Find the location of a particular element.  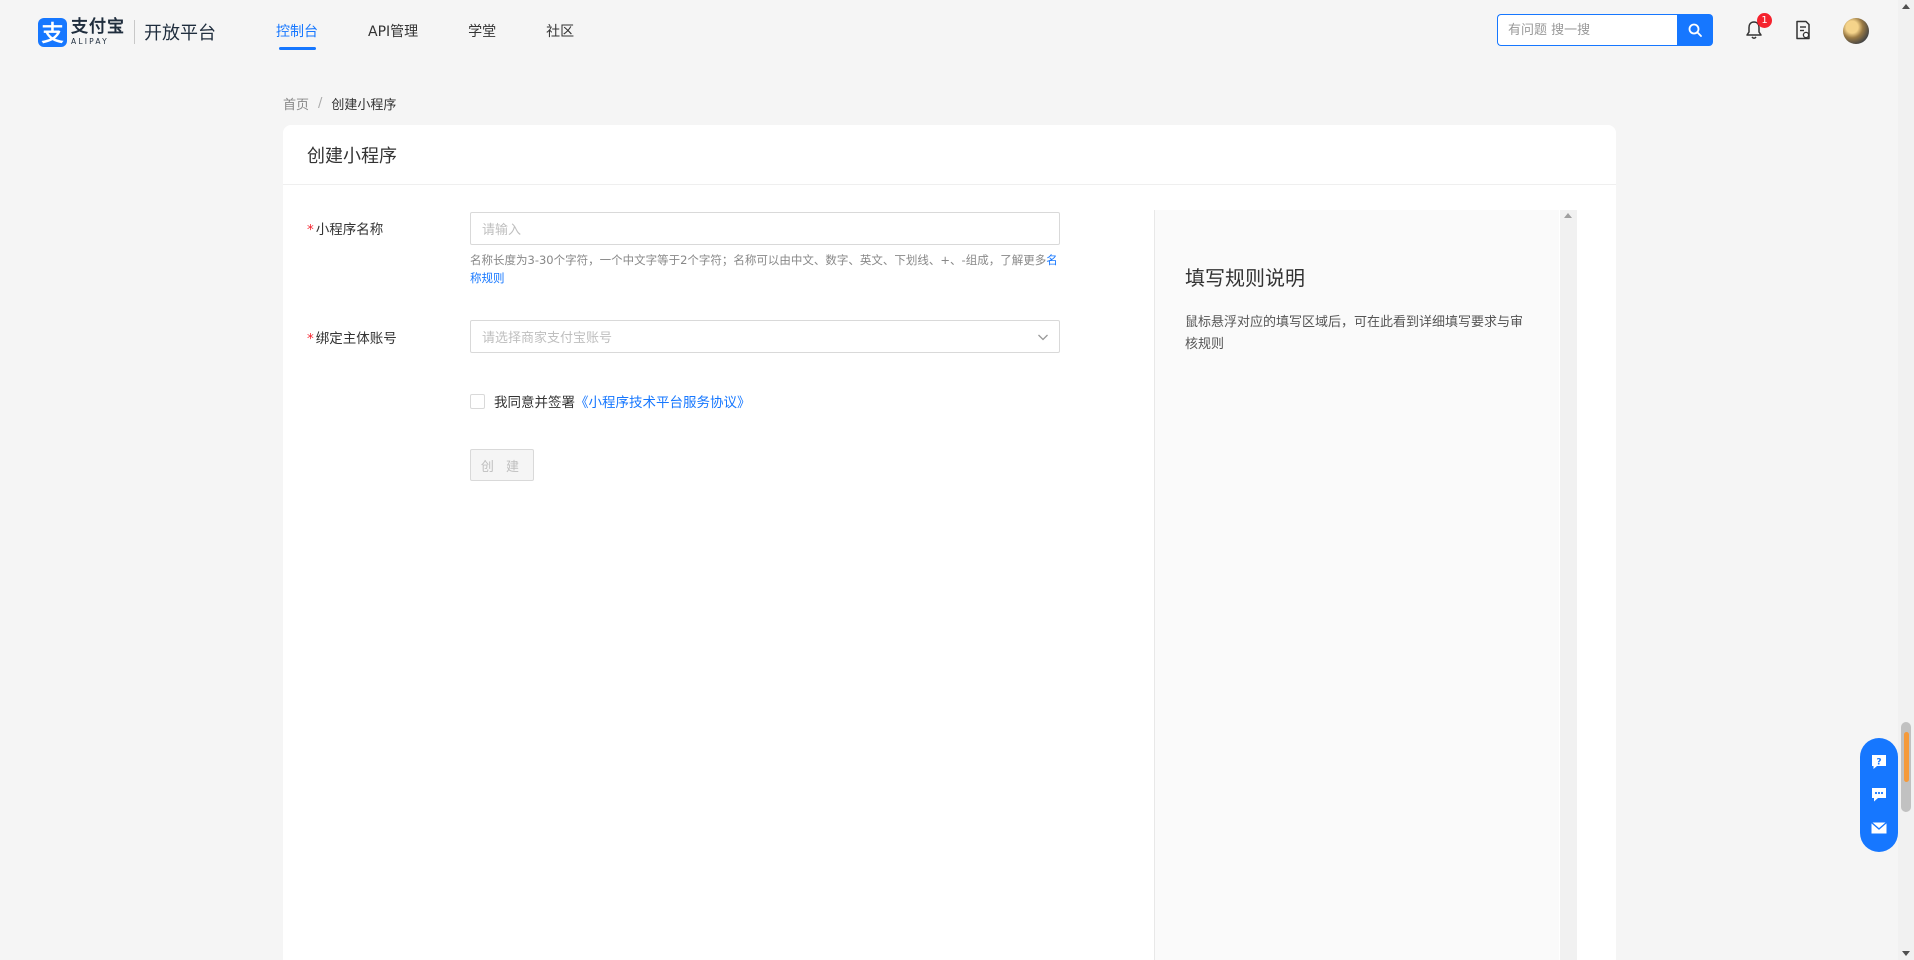

mail-button is located at coordinates (1879, 828).